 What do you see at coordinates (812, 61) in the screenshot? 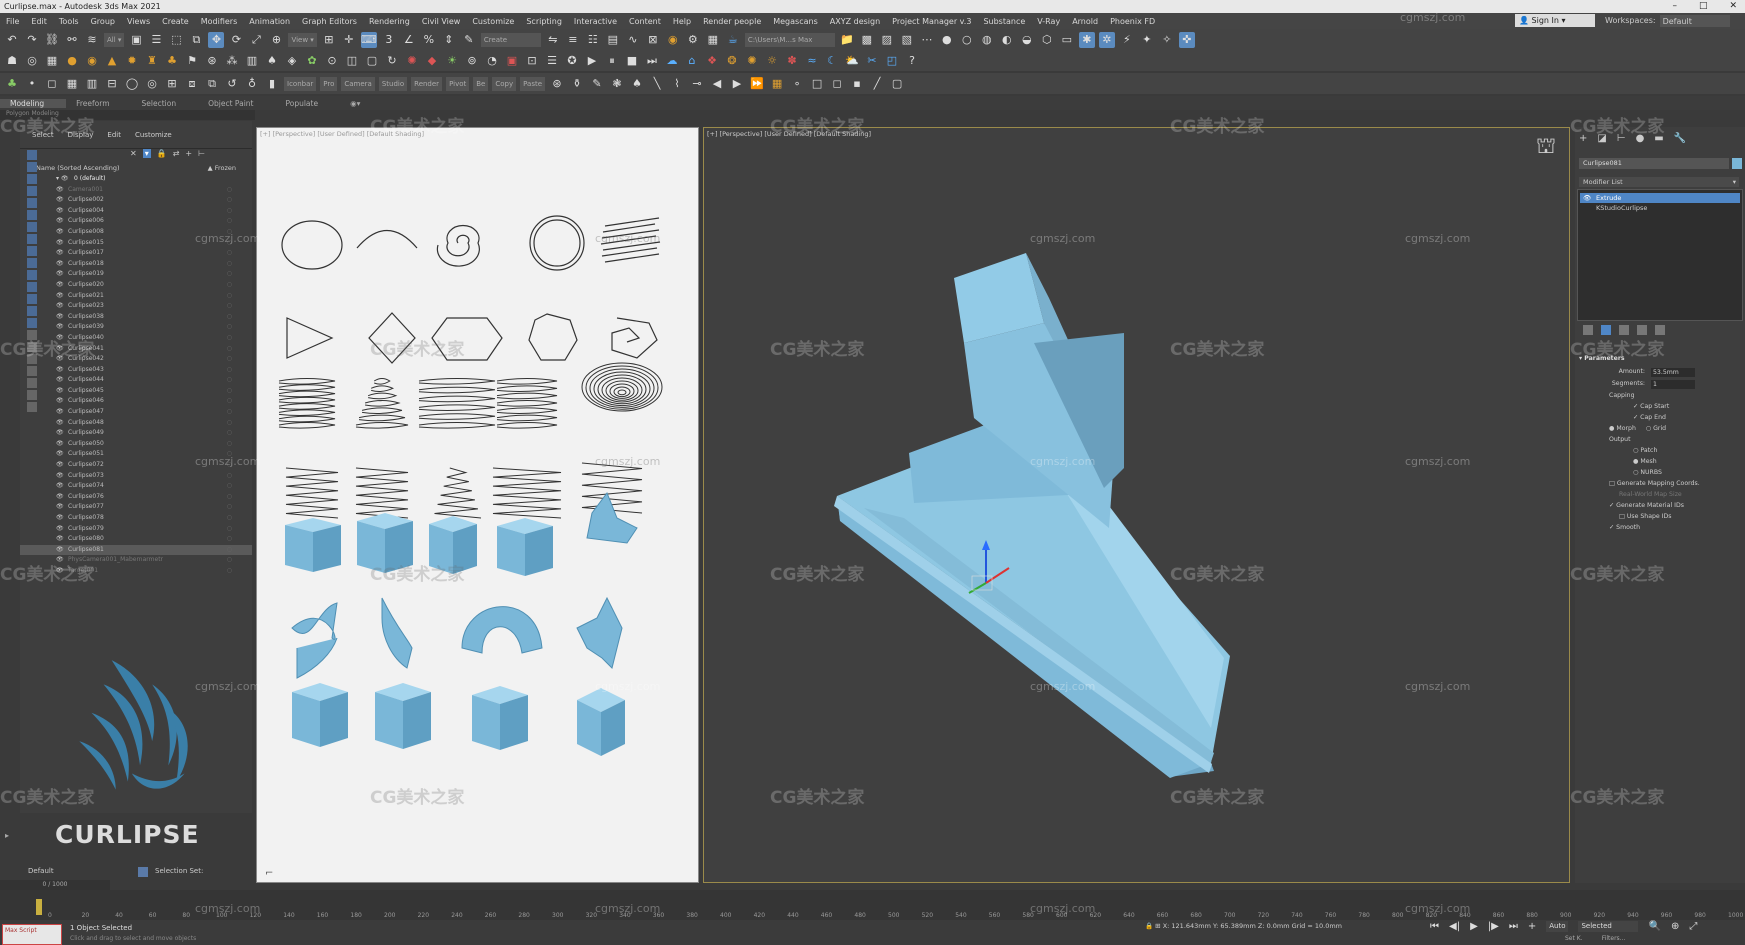
I see `fog-icon: ≈` at bounding box center [812, 61].